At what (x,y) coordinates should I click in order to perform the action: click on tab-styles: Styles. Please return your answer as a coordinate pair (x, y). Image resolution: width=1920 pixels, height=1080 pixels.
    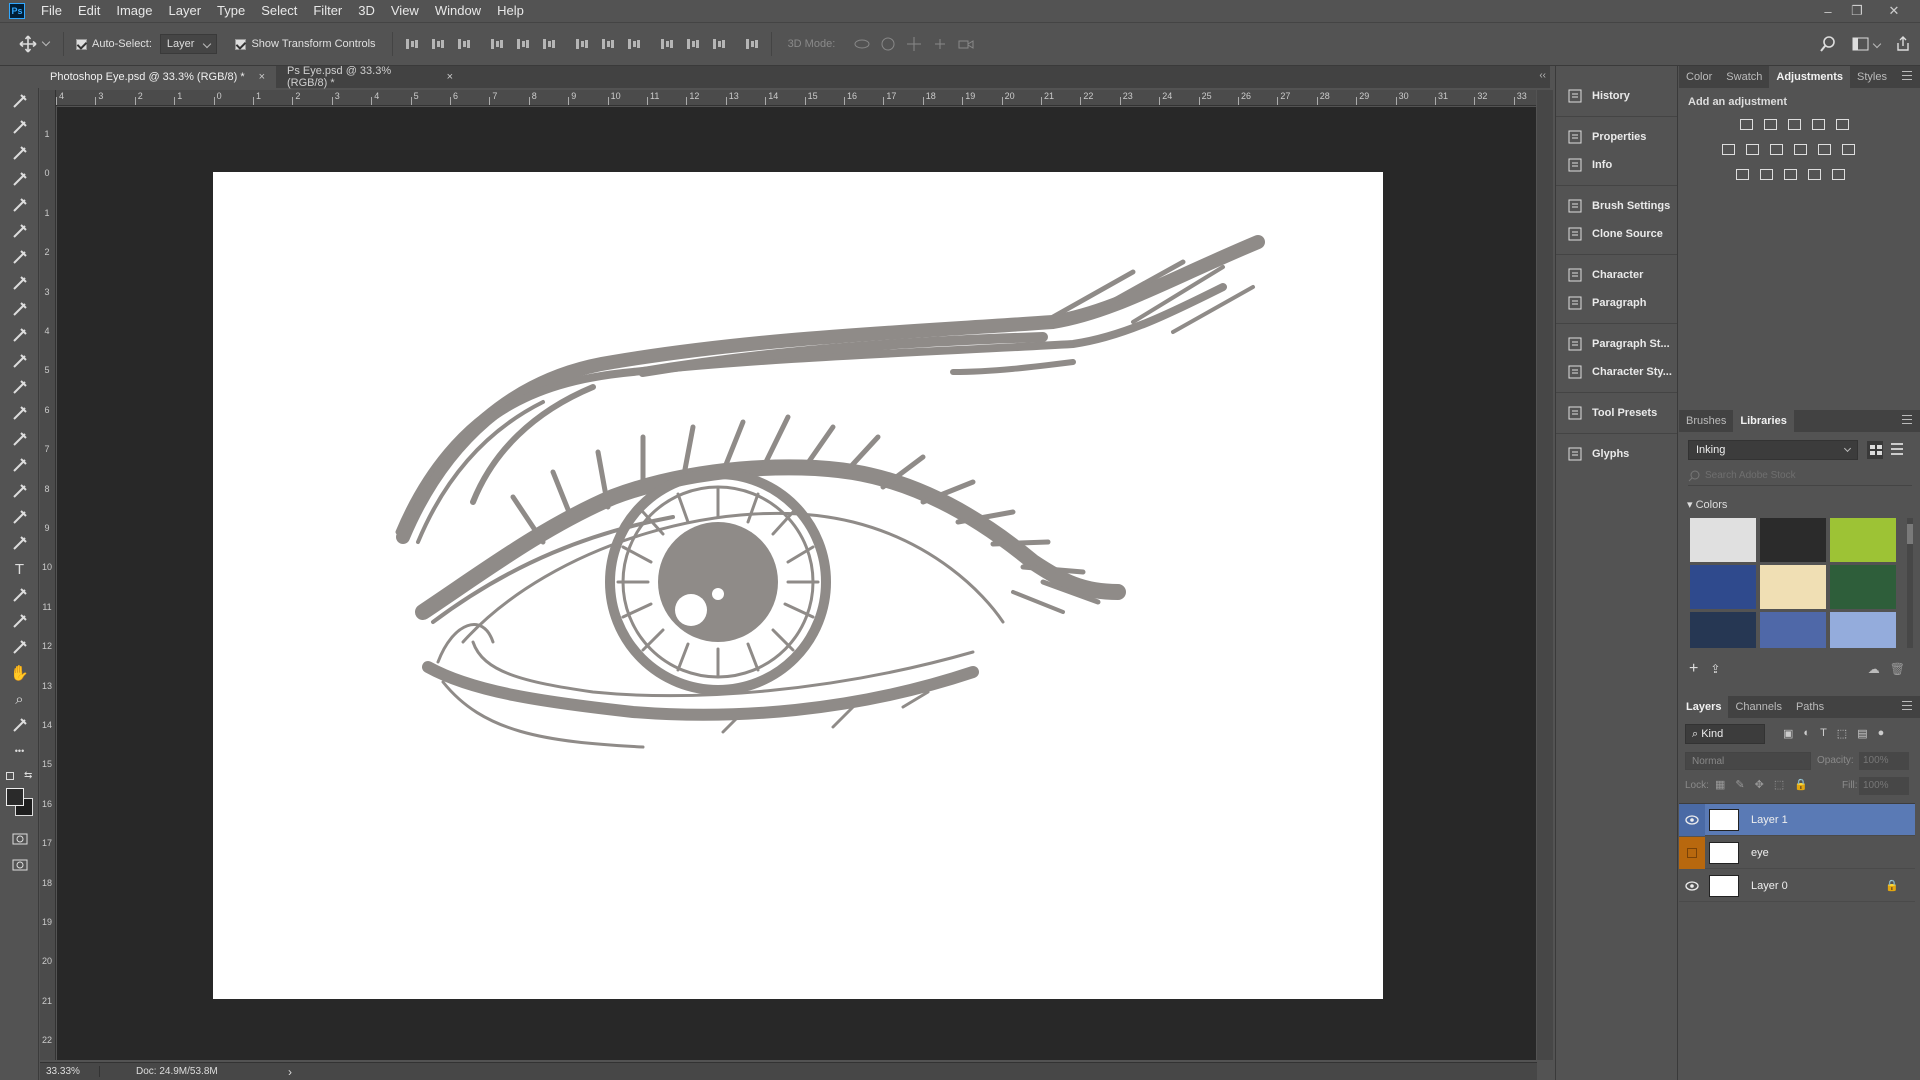
    Looking at the image, I should click on (1872, 77).